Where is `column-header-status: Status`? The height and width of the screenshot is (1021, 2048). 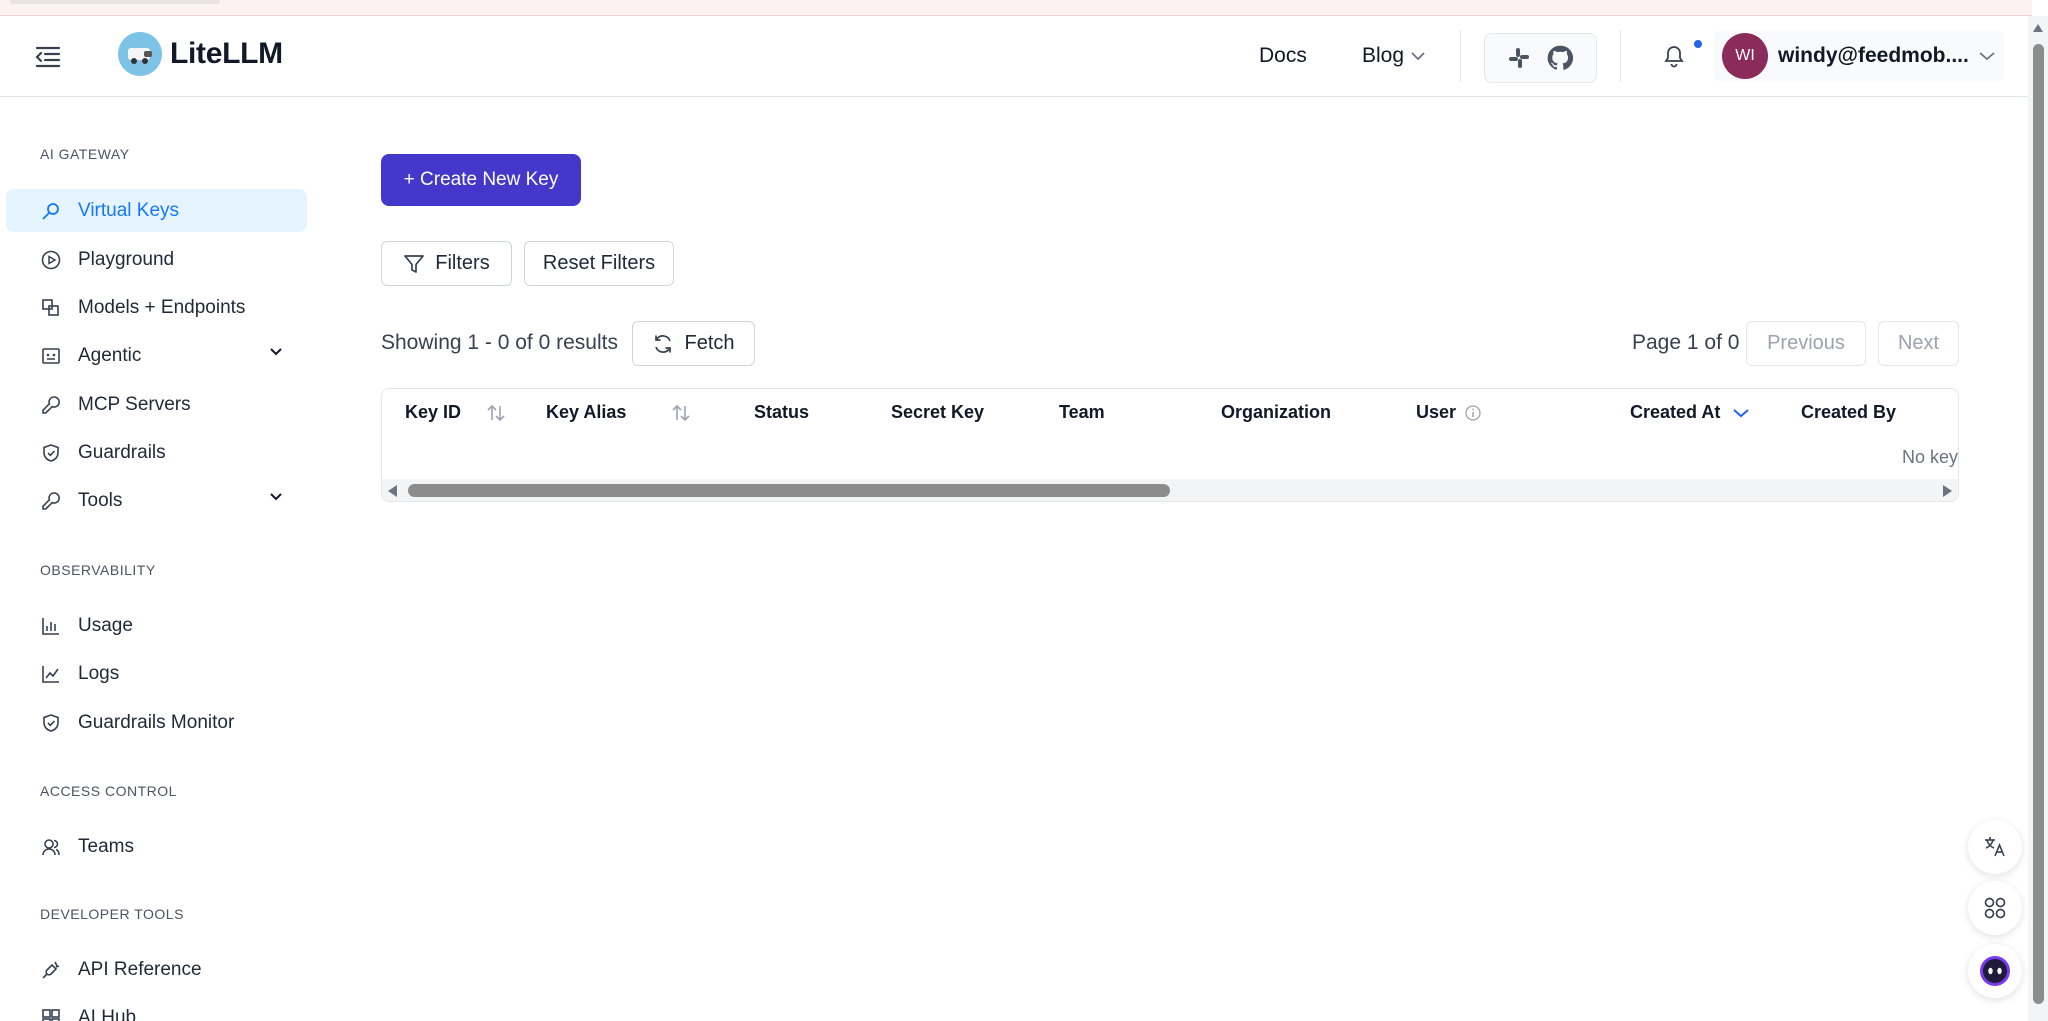 column-header-status: Status is located at coordinates (782, 412).